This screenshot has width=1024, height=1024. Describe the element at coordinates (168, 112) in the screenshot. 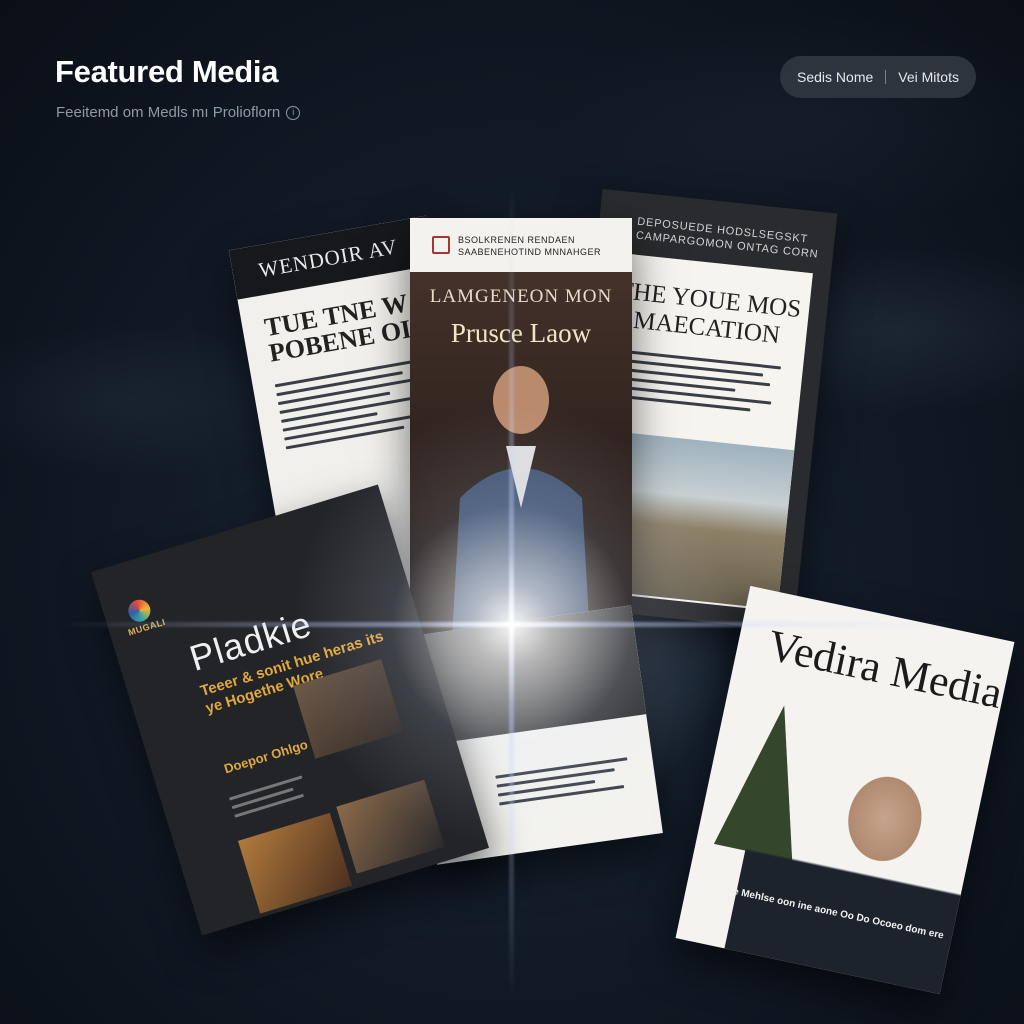

I see `page-subtitle-text: Feeitemd om Medls mı Prolioflorn` at that location.